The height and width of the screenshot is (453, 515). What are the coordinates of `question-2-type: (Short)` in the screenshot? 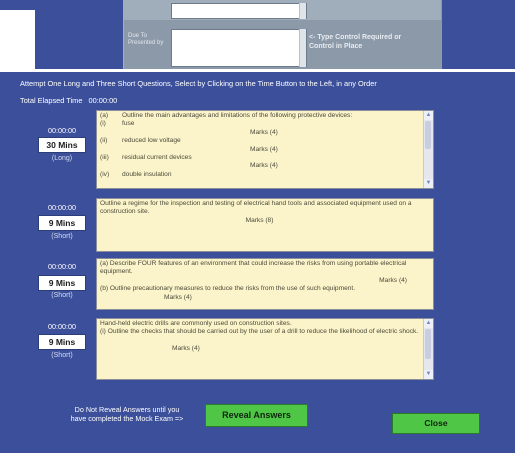 It's located at (62, 236).